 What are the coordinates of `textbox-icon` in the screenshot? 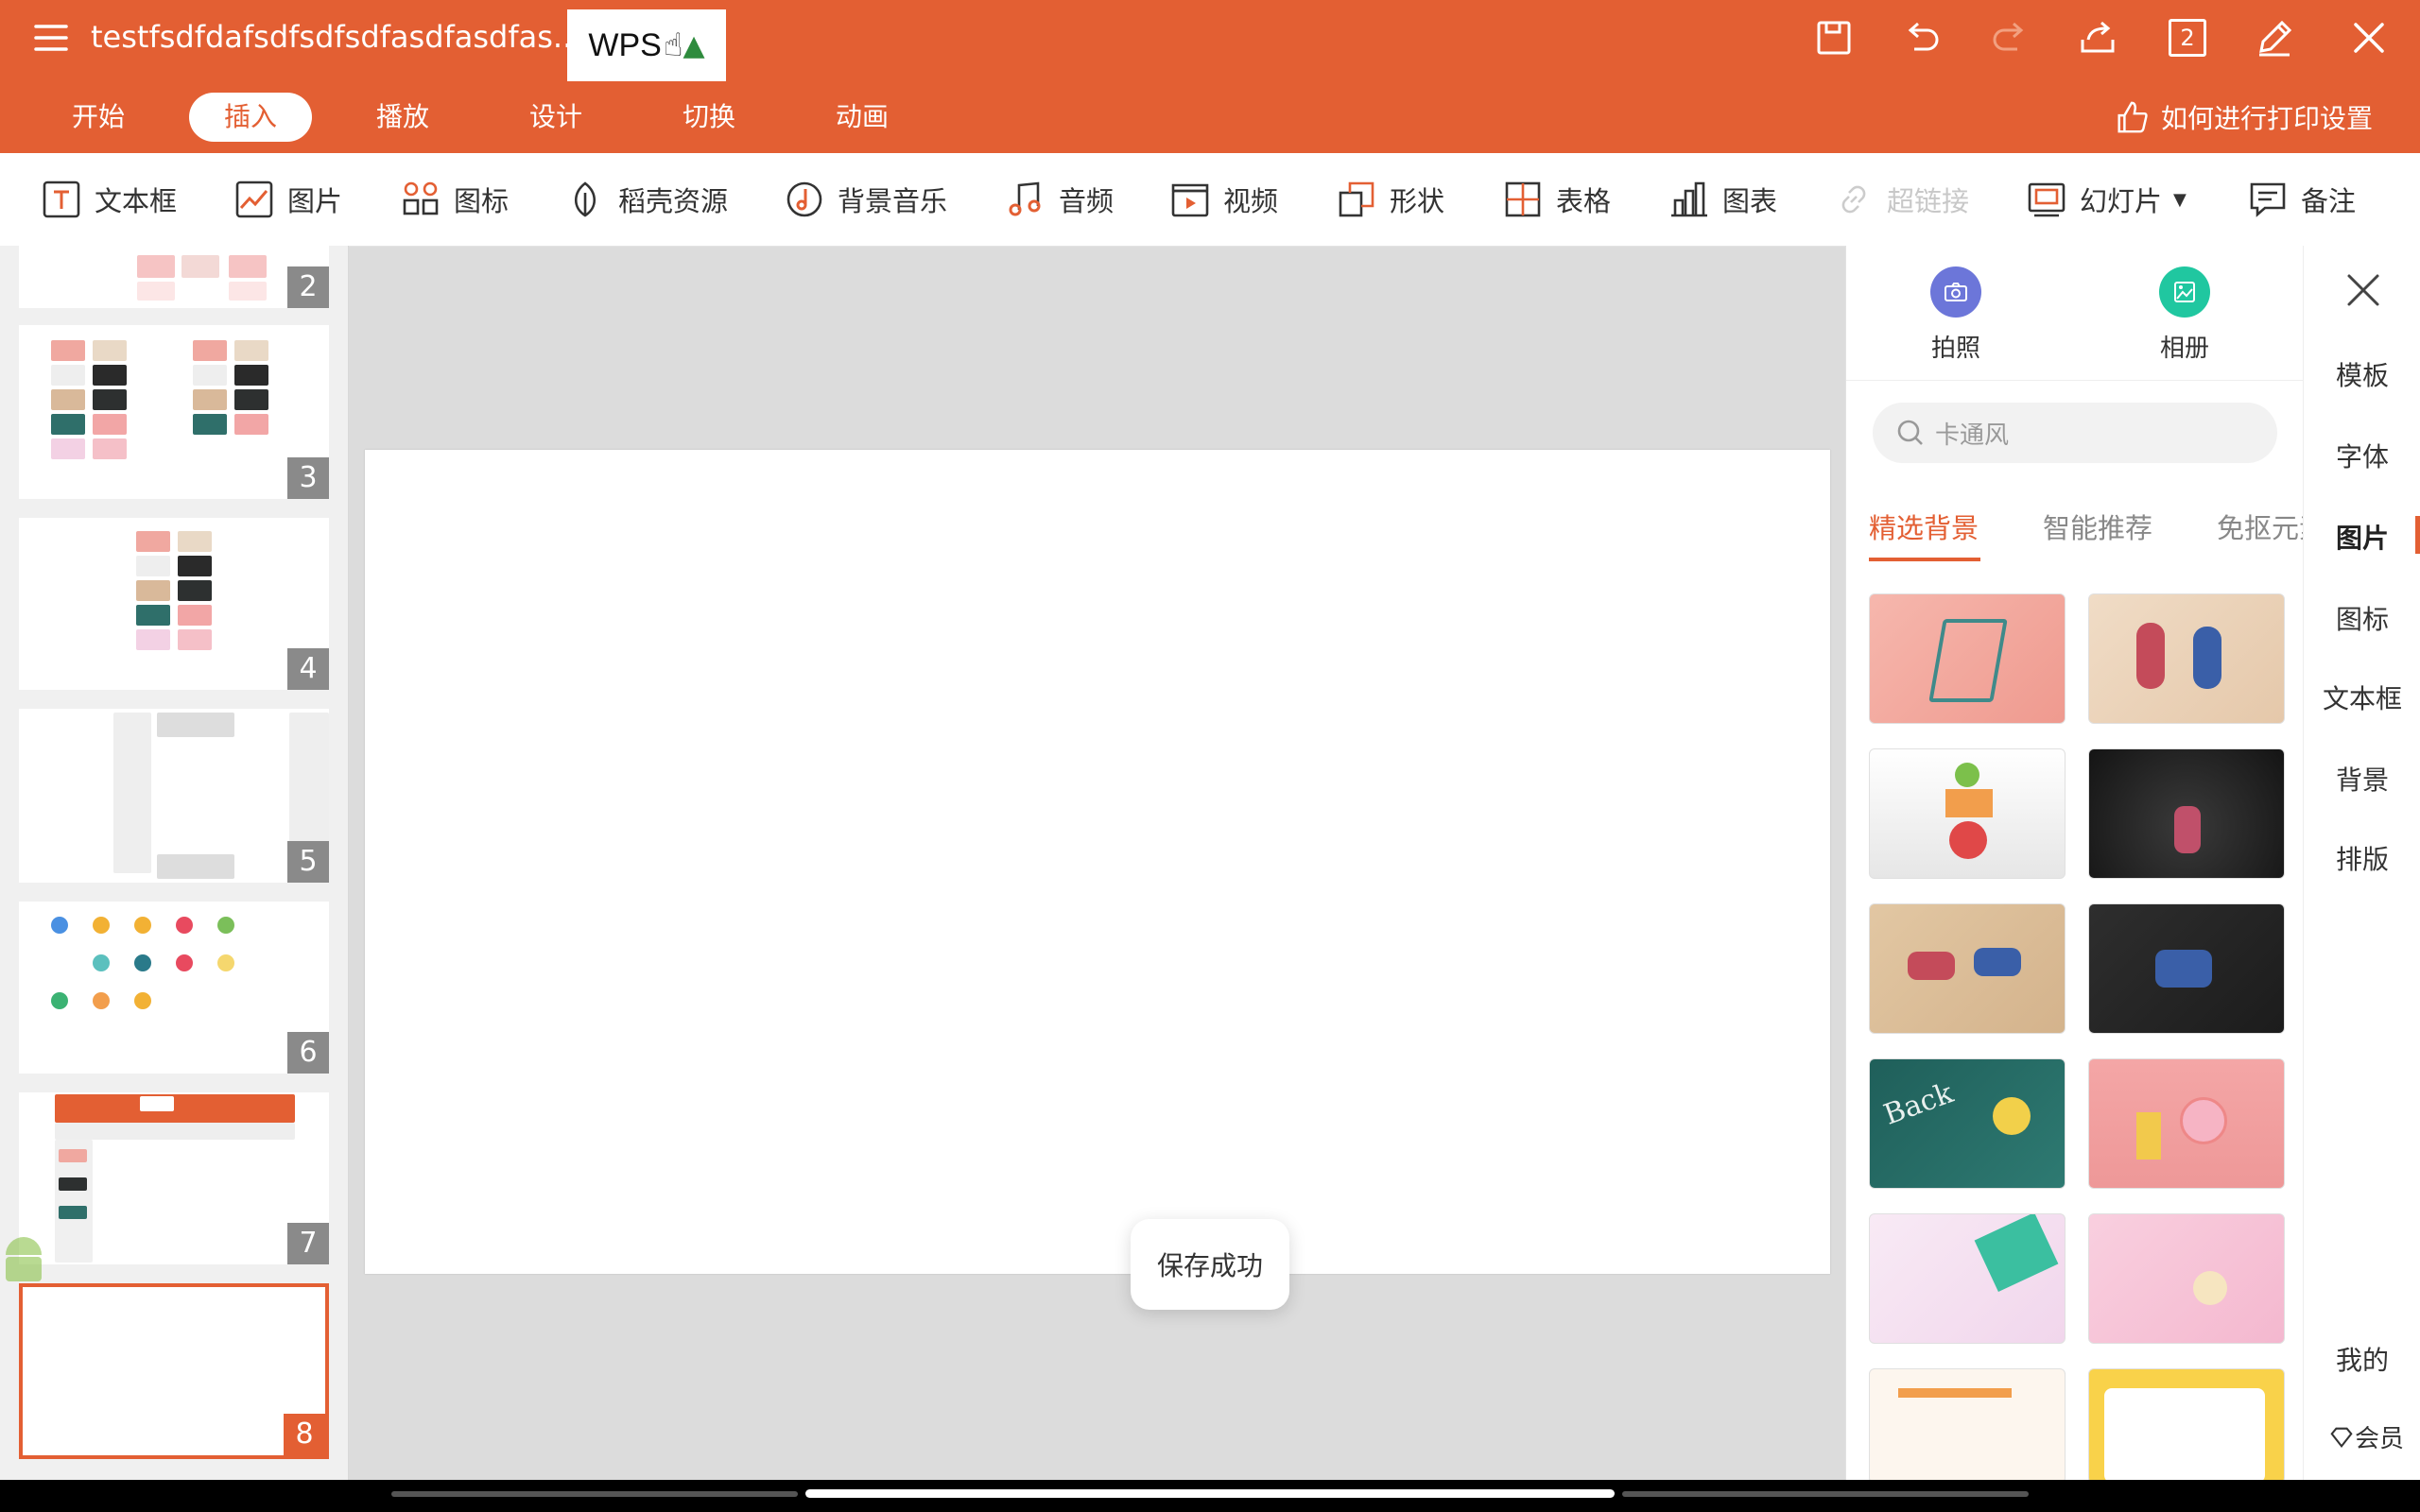 It's located at (61, 199).